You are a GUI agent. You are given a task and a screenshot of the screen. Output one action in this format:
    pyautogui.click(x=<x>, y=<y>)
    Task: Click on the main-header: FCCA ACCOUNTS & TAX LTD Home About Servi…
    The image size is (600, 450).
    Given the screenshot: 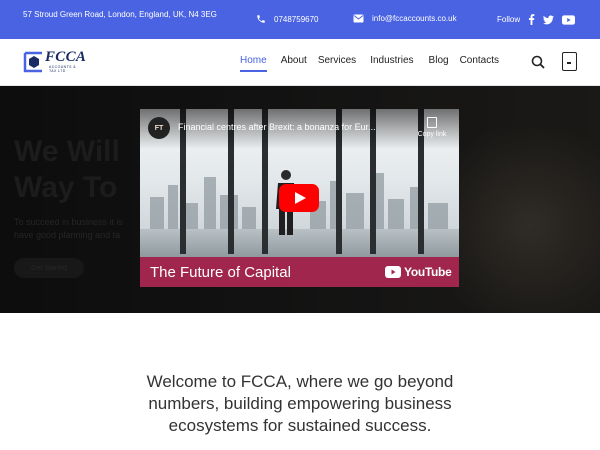 What is the action you would take?
    pyautogui.click(x=300, y=62)
    